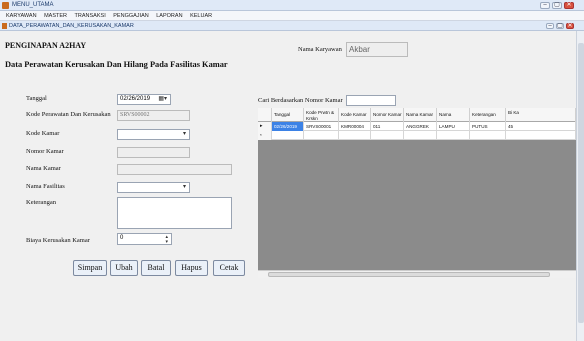 The image size is (584, 341). What do you see at coordinates (191, 268) in the screenshot?
I see `hapus-button: Hapus` at bounding box center [191, 268].